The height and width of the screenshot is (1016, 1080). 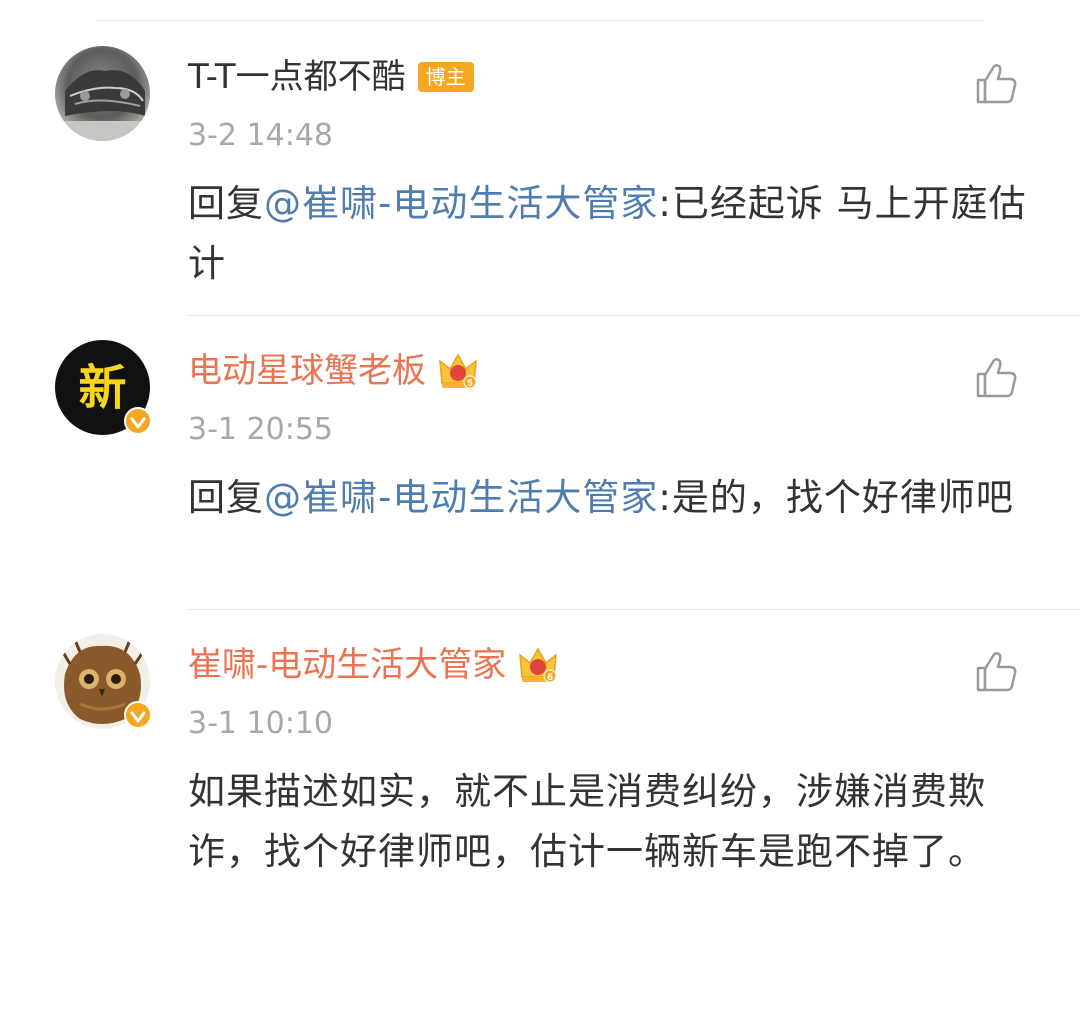 What do you see at coordinates (307, 371) in the screenshot?
I see `username: 电动星球蟹老板` at bounding box center [307, 371].